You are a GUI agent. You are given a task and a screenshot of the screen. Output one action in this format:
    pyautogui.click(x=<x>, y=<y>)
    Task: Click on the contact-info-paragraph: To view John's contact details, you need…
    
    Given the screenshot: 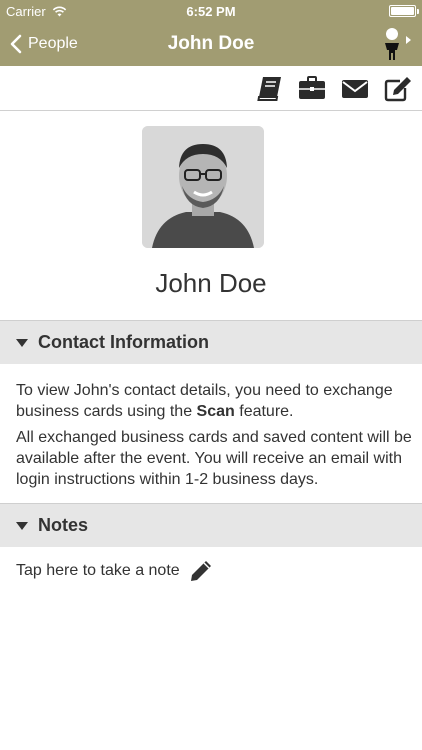 What is the action you would take?
    pyautogui.click(x=214, y=401)
    